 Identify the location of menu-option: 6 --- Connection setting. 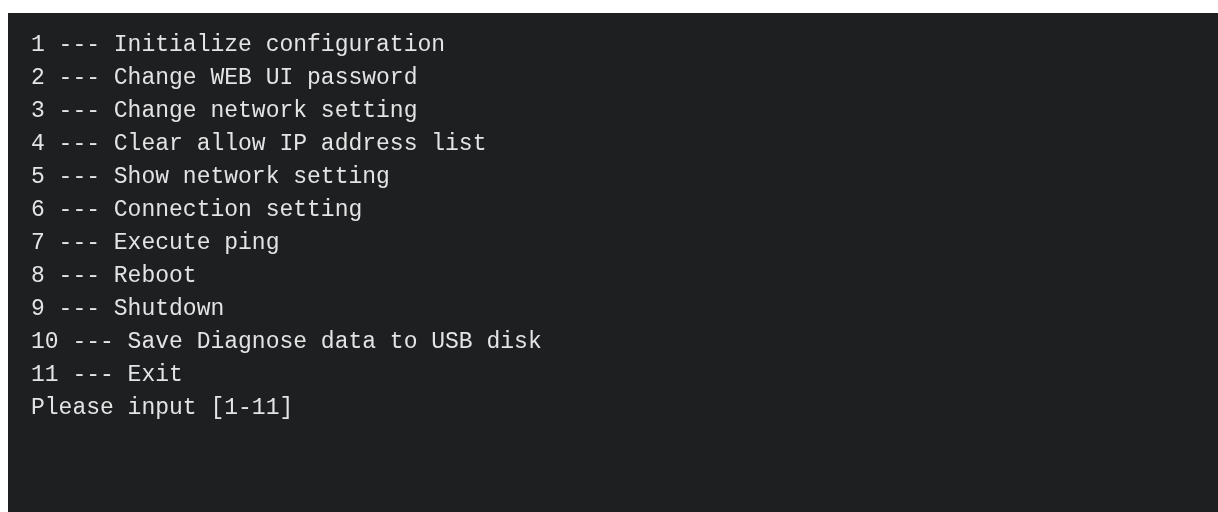
(197, 210).